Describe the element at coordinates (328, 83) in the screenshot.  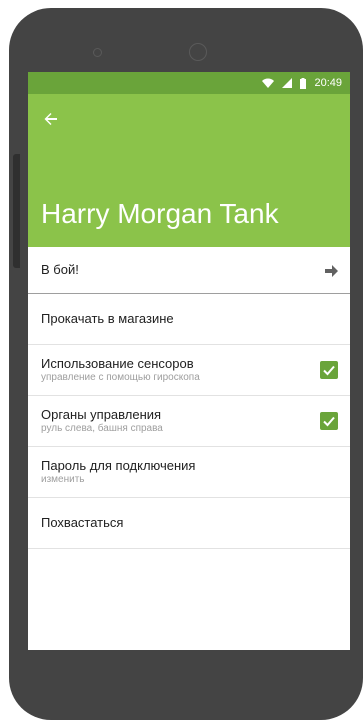
I see `status-time: 20:49` at that location.